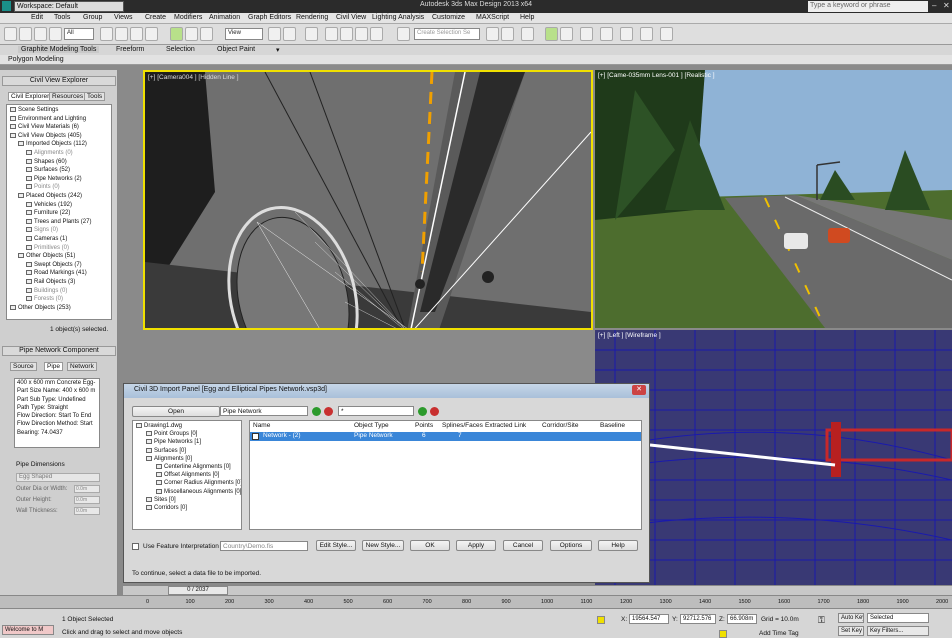  Describe the element at coordinates (346, 34) in the screenshot. I see `angle-snap-icon` at that location.